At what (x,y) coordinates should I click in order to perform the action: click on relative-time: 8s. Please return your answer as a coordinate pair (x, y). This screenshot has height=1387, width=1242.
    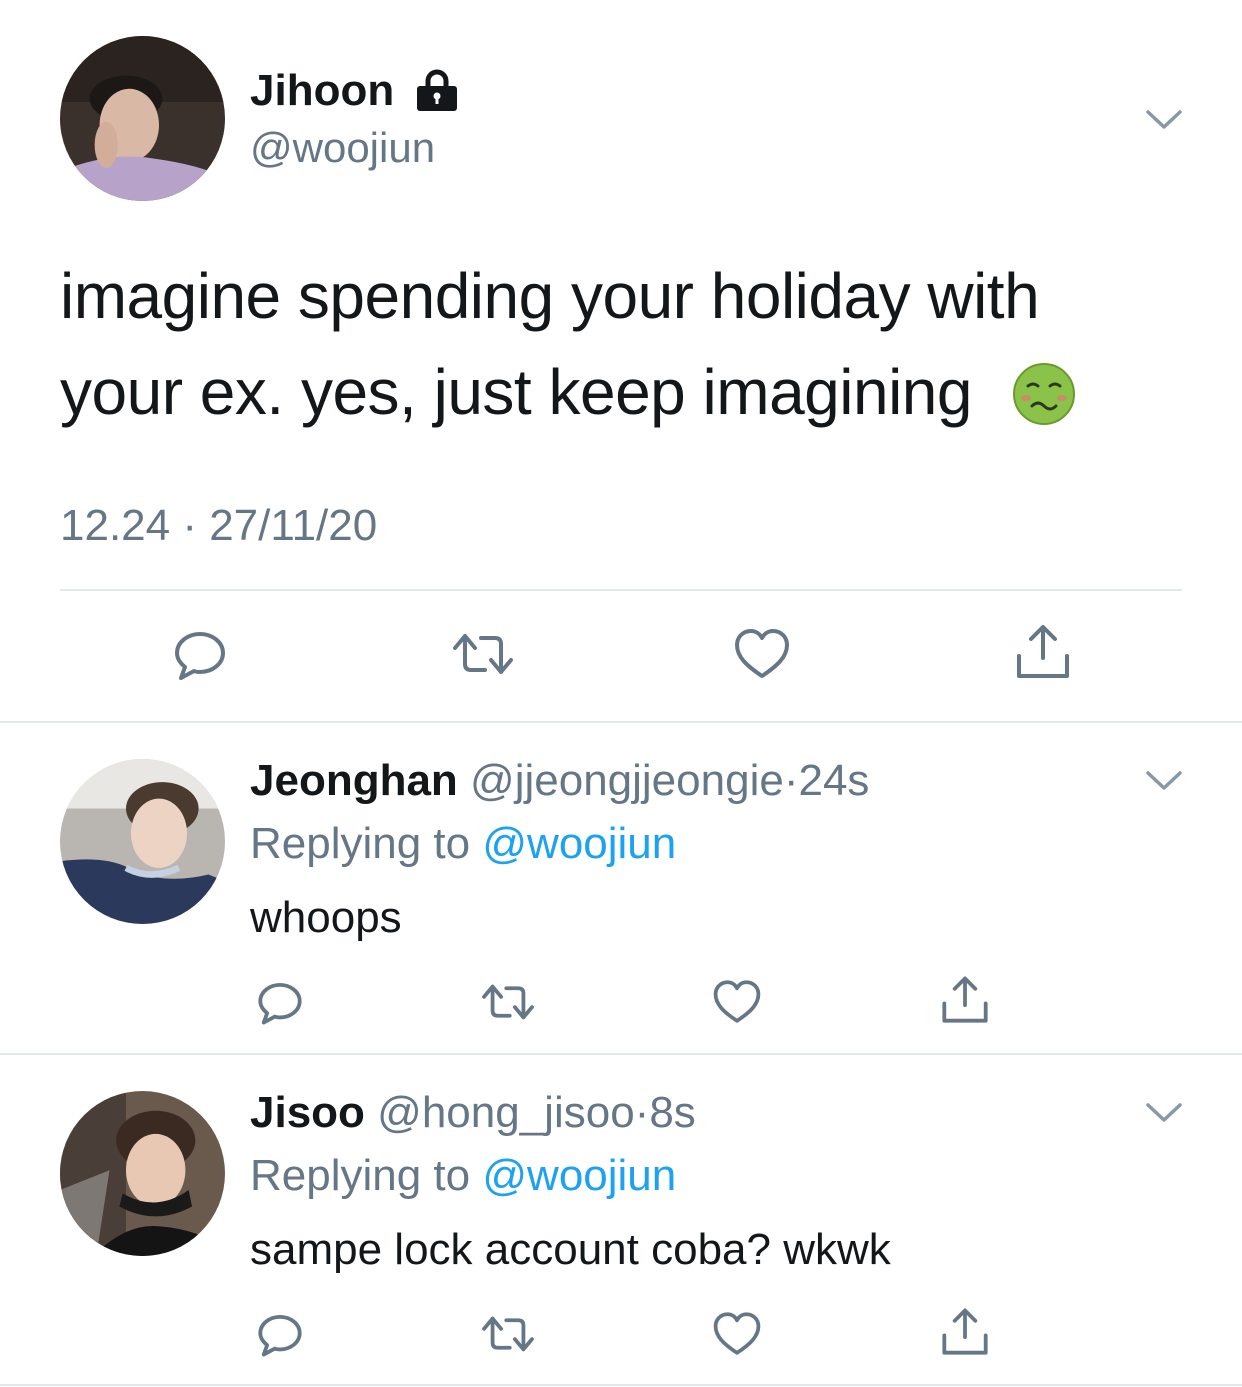
    Looking at the image, I should click on (672, 1112).